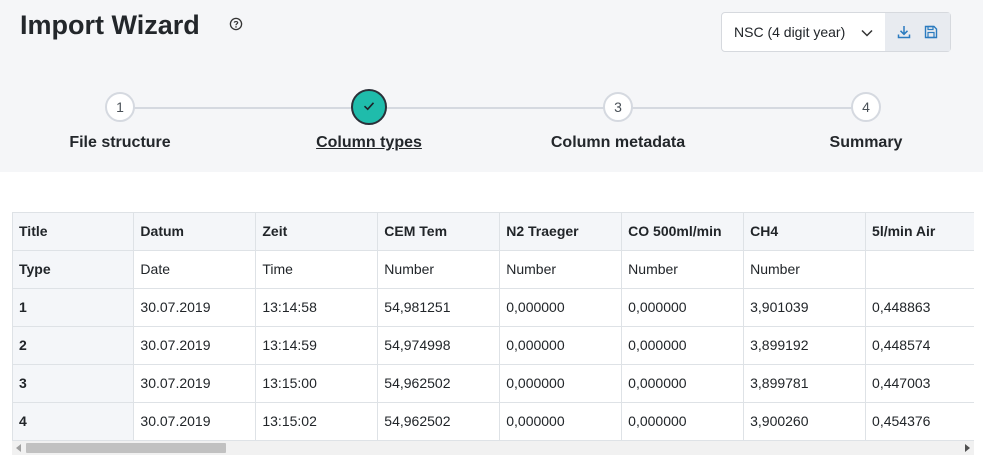 The width and height of the screenshot is (983, 466). I want to click on column-title: CEM Tem, so click(439, 232).